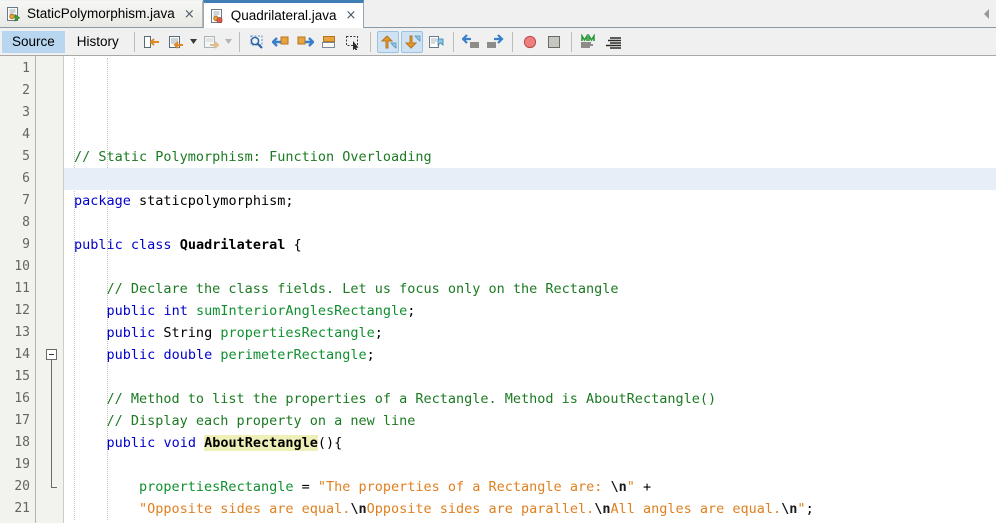  What do you see at coordinates (464, 487) in the screenshot?
I see `code-token: "The properties of a Rectangle are:` at bounding box center [464, 487].